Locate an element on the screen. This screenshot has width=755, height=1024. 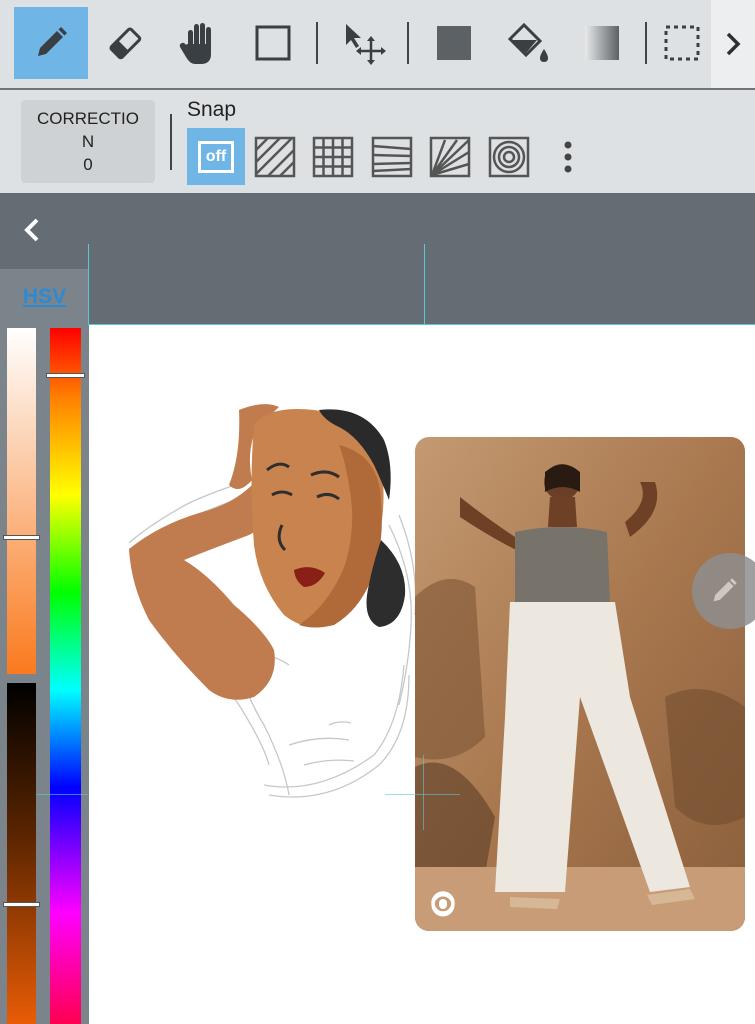
snap-off-box: off is located at coordinates (216, 156).